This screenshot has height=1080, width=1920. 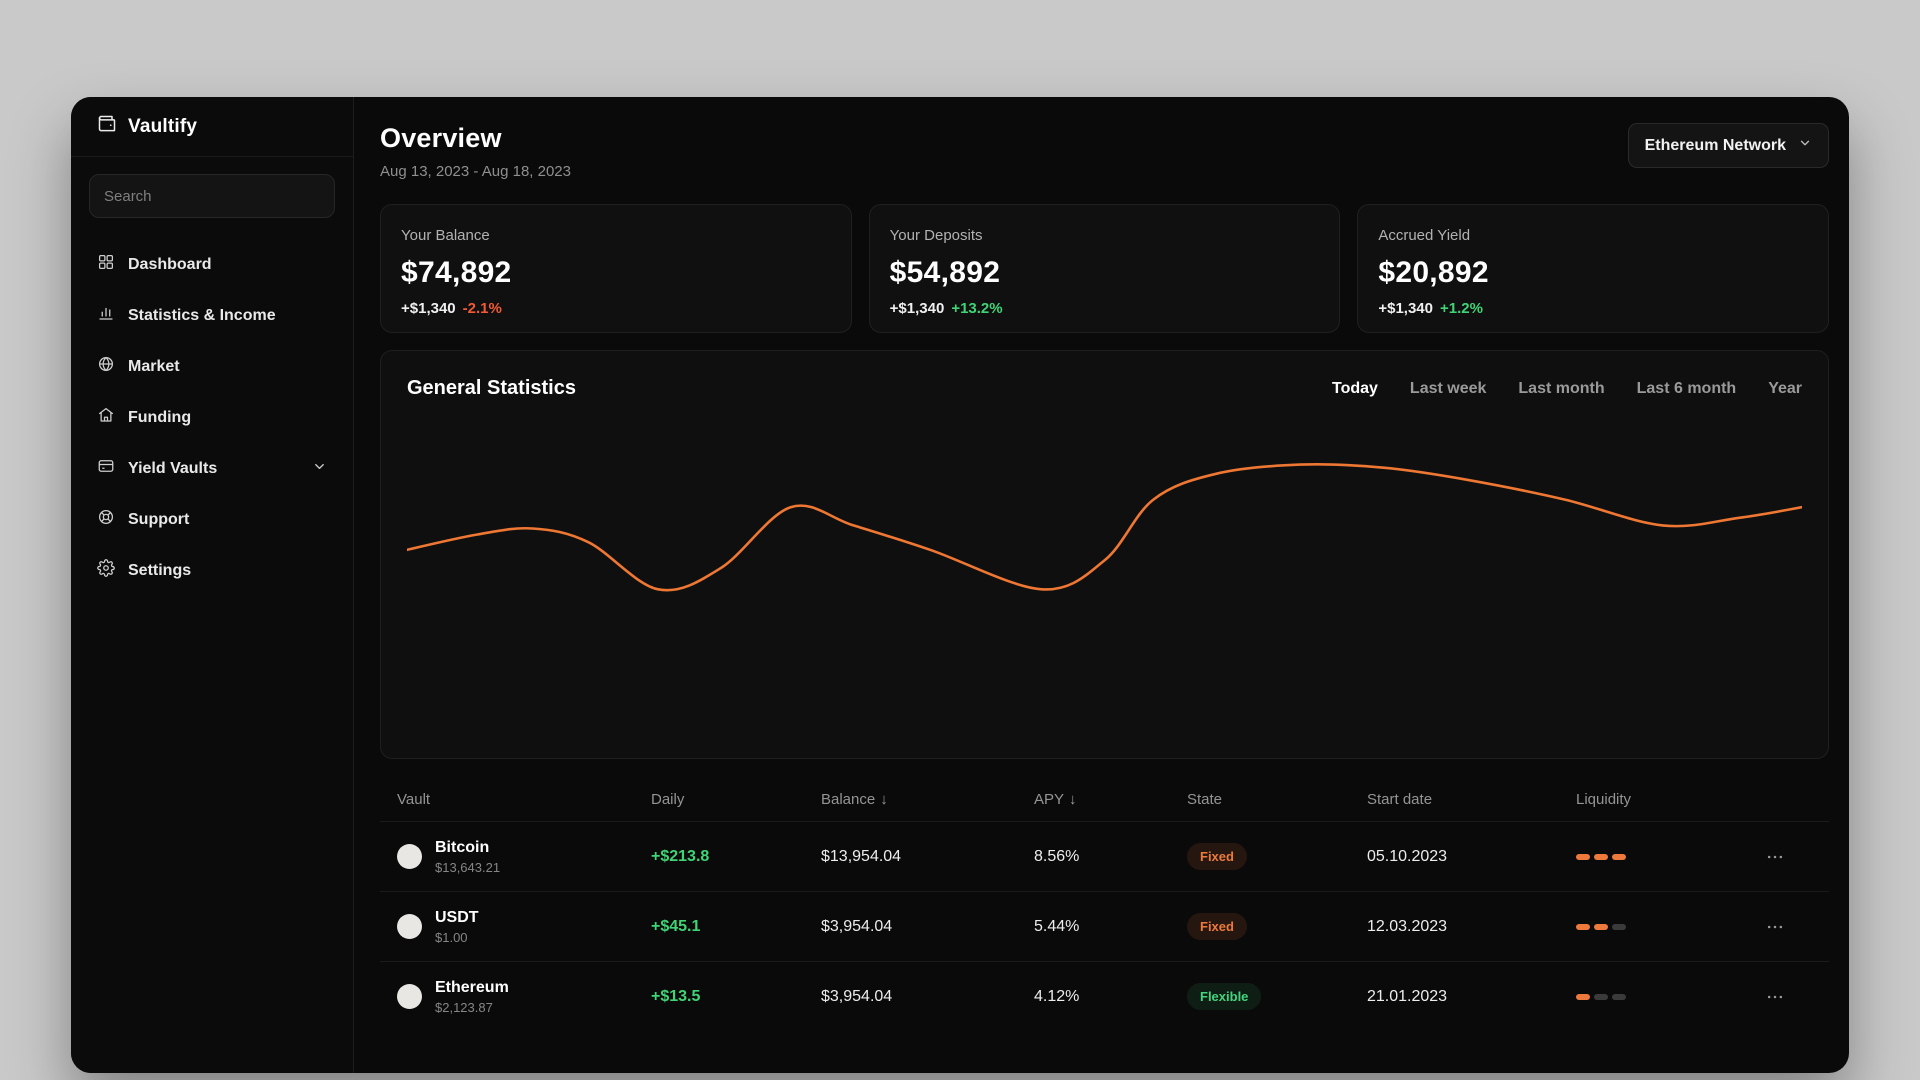 What do you see at coordinates (106, 468) in the screenshot?
I see `vault-icon` at bounding box center [106, 468].